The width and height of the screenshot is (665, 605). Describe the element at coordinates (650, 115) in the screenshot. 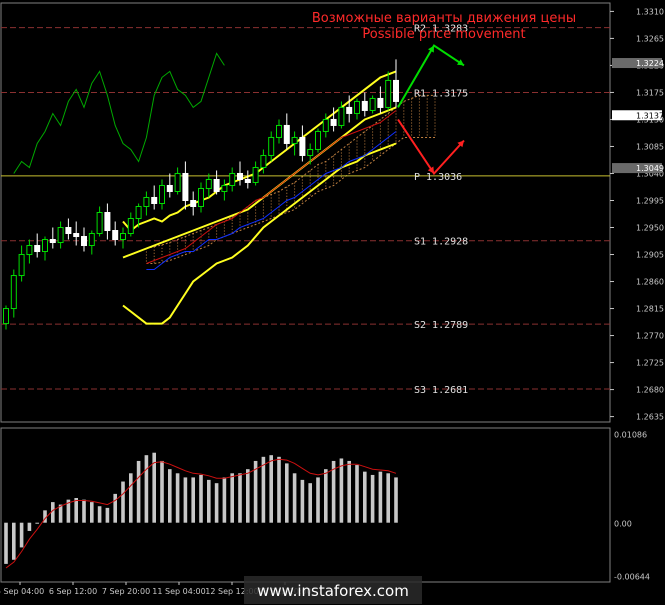

I see `price-label: 1.3137` at that location.